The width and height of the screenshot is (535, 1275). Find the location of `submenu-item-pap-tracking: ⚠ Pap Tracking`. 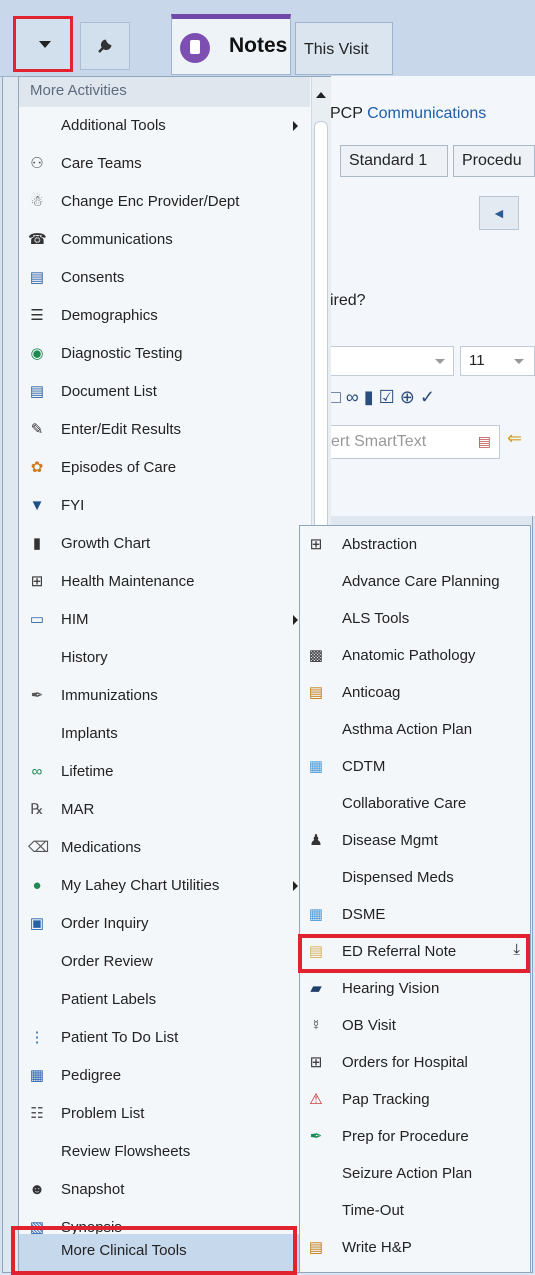

submenu-item-pap-tracking: ⚠ Pap Tracking is located at coordinates (415, 1100).